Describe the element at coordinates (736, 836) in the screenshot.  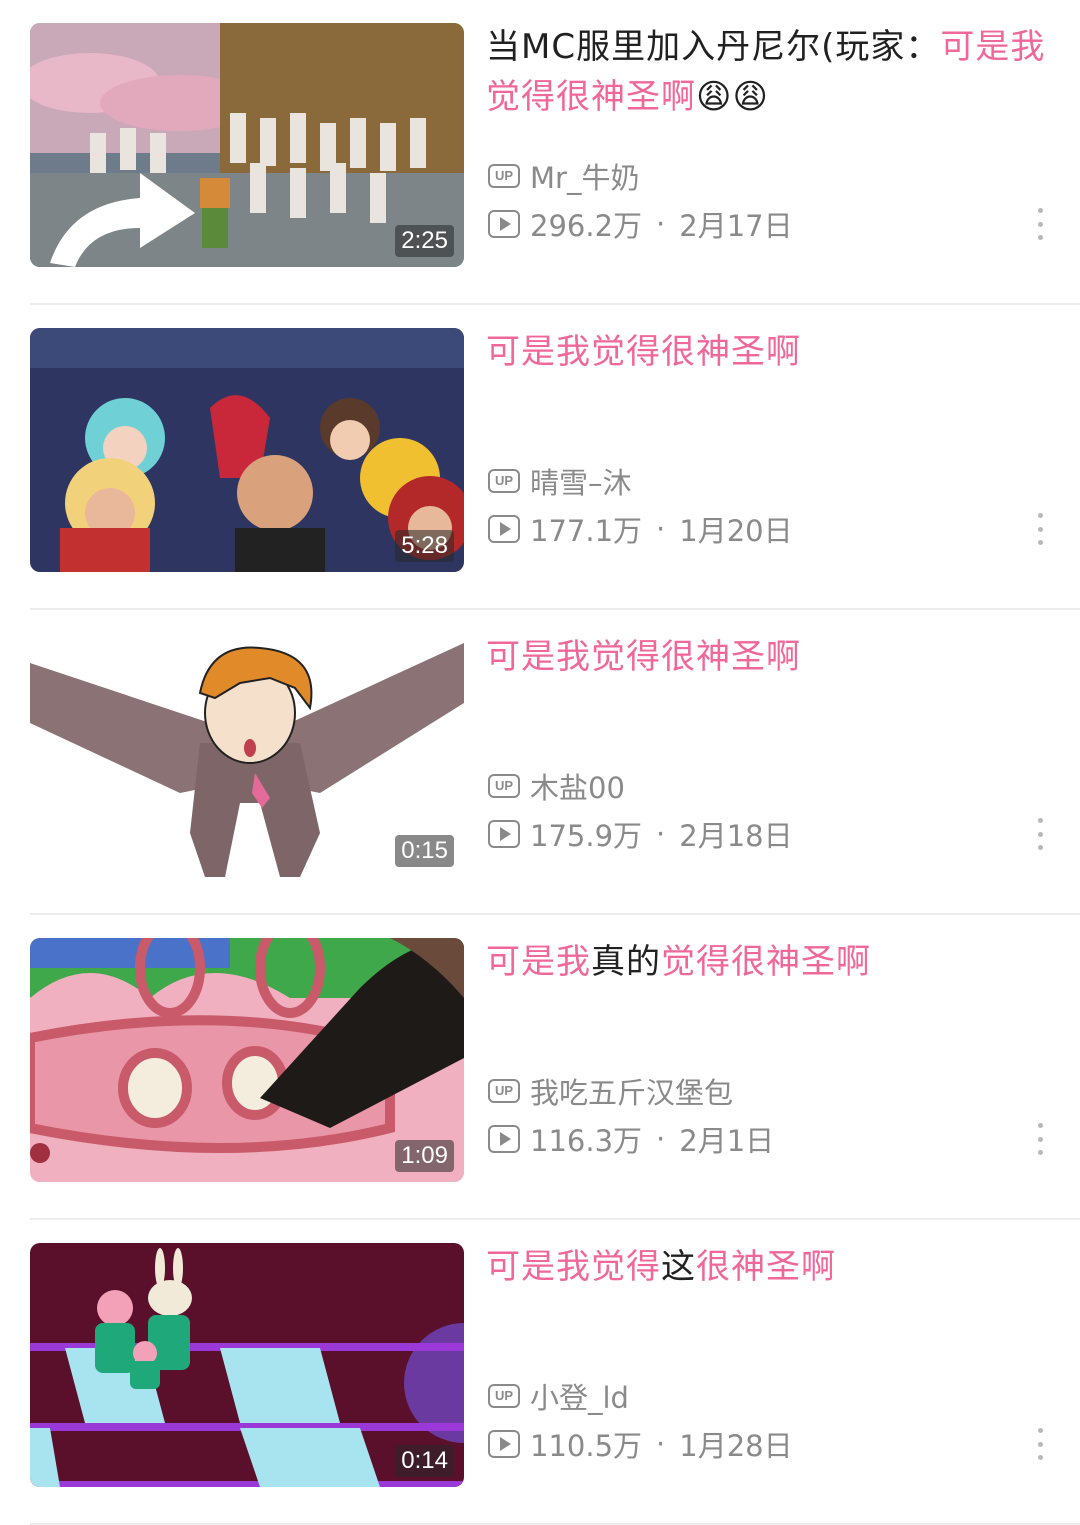
I see `publish-date: 2月18日` at that location.